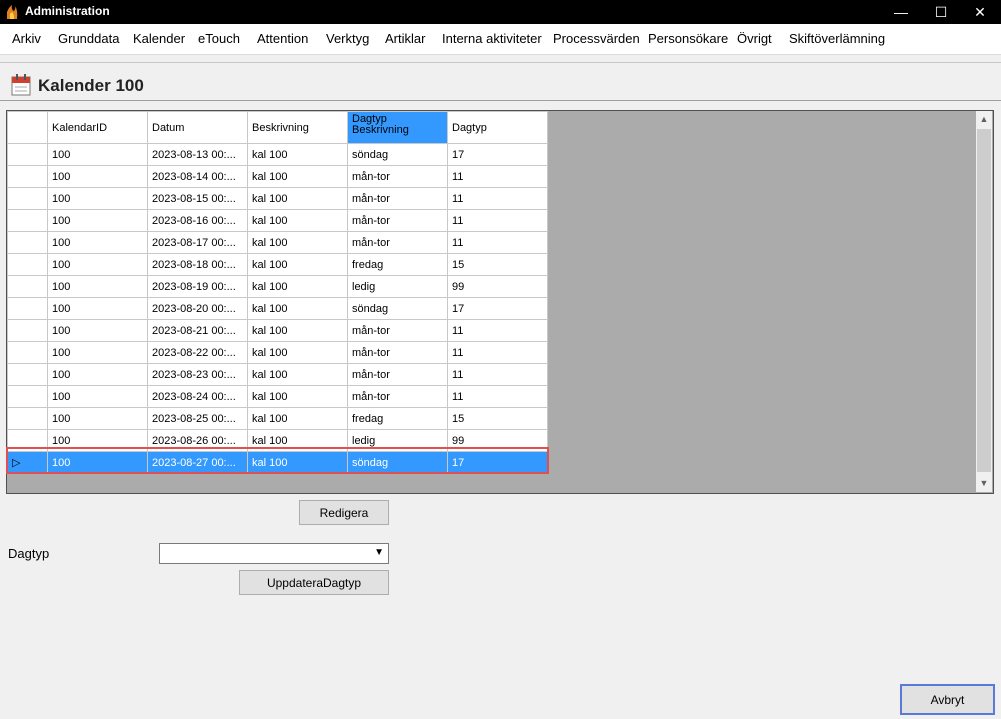 The image size is (1001, 719). Describe the element at coordinates (397, 418) in the screenshot. I see `cell-dagtyp-beskrivning: fredag` at that location.